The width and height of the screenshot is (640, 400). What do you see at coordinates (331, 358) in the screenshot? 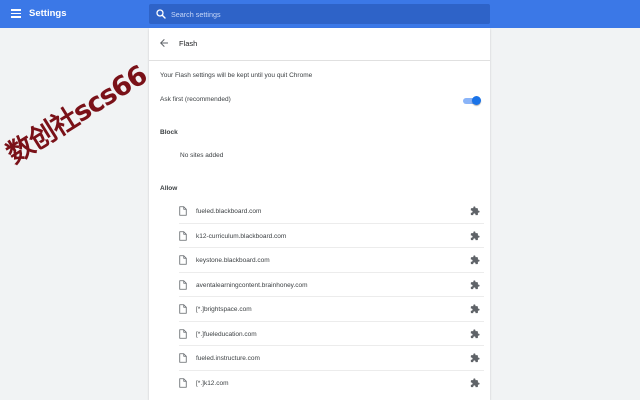
I see `allow-row: fueled.instructure.com` at bounding box center [331, 358].